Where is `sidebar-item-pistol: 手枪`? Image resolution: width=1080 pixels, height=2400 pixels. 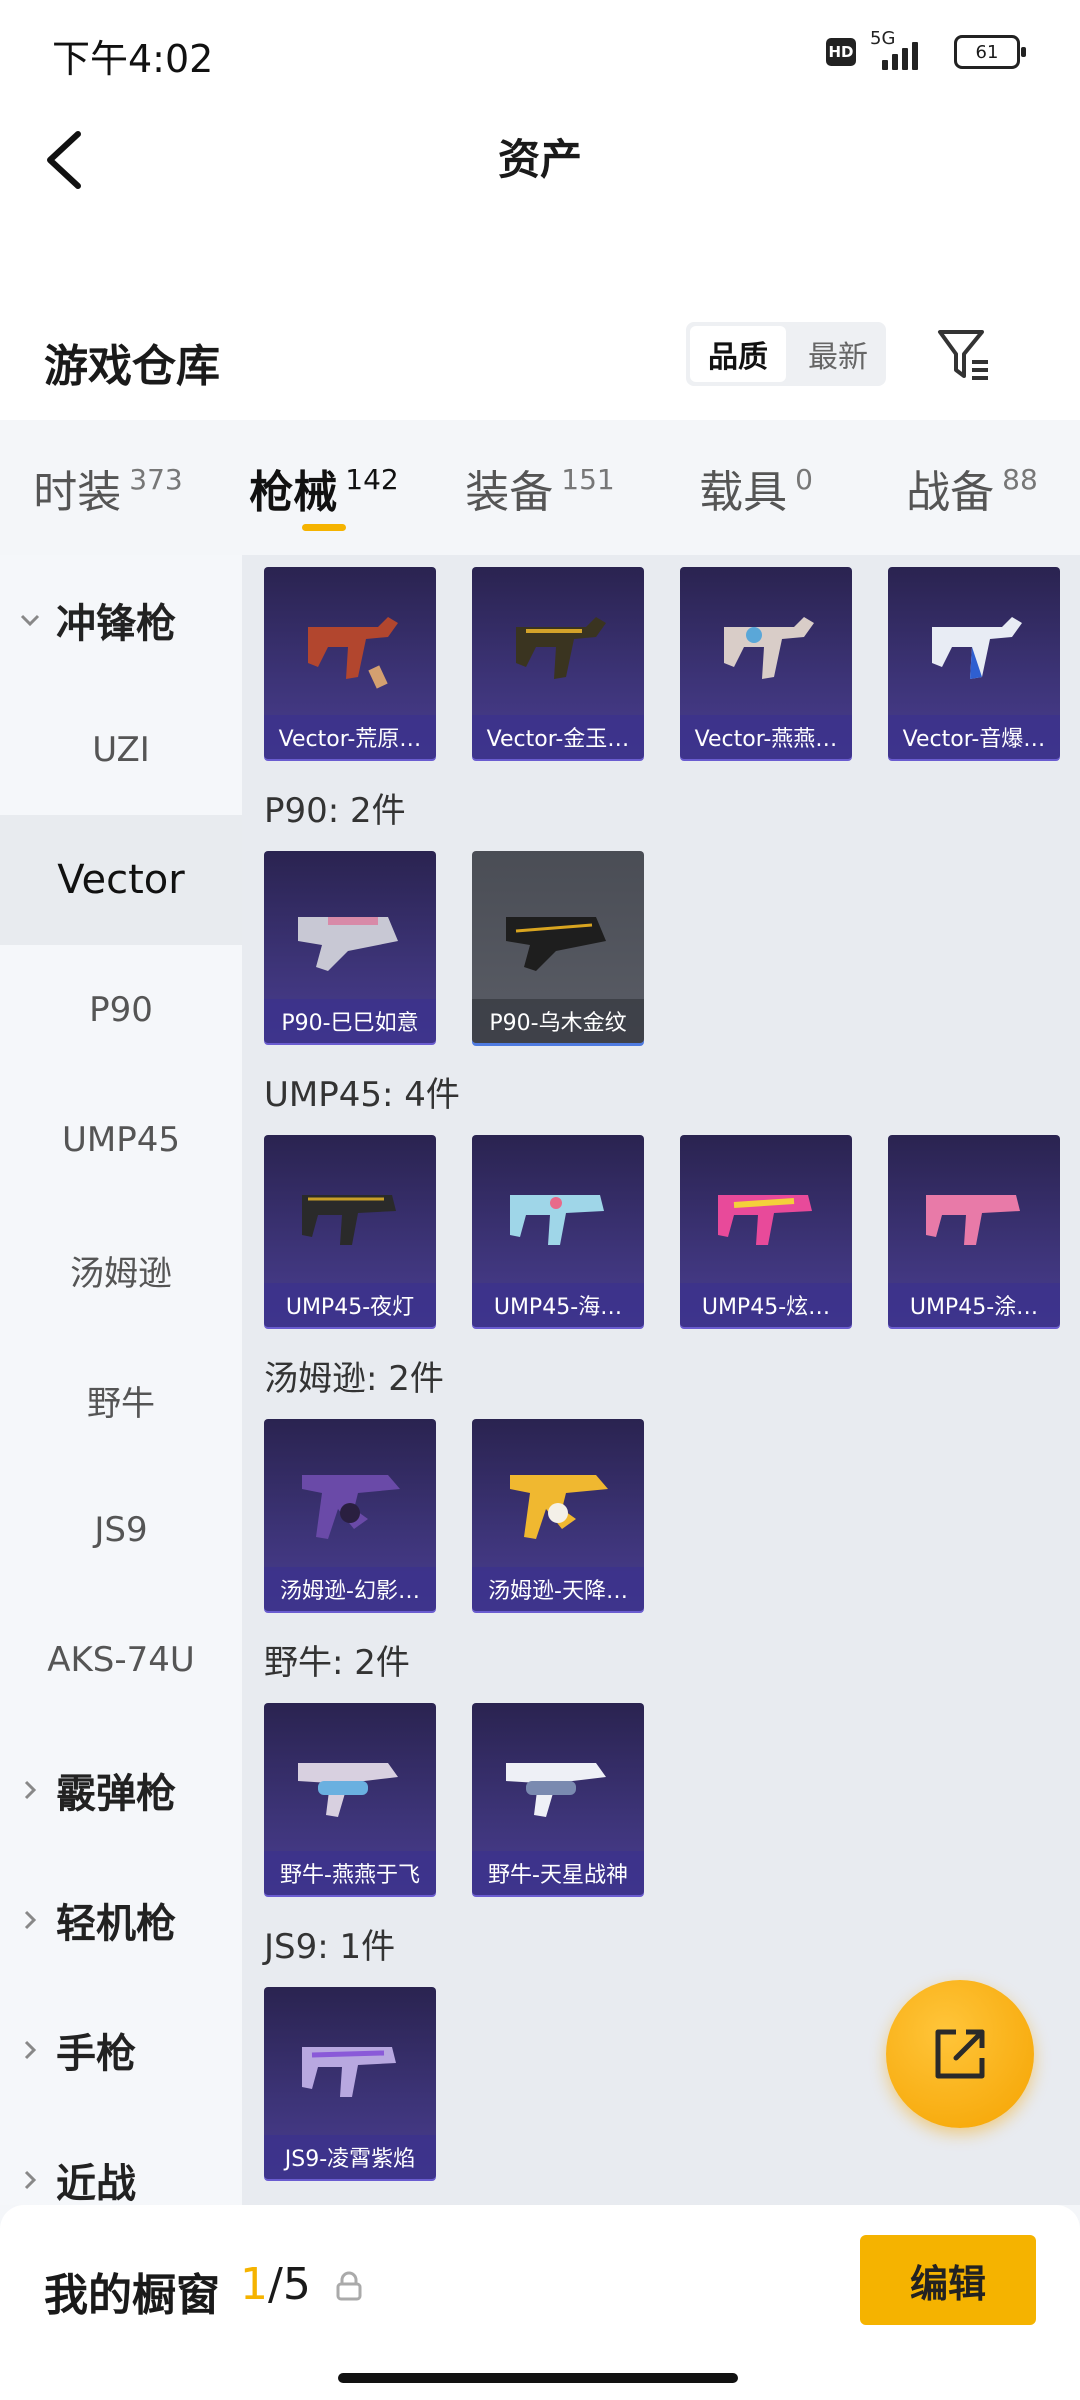 sidebar-item-pistol: 手枪 is located at coordinates (121, 2050).